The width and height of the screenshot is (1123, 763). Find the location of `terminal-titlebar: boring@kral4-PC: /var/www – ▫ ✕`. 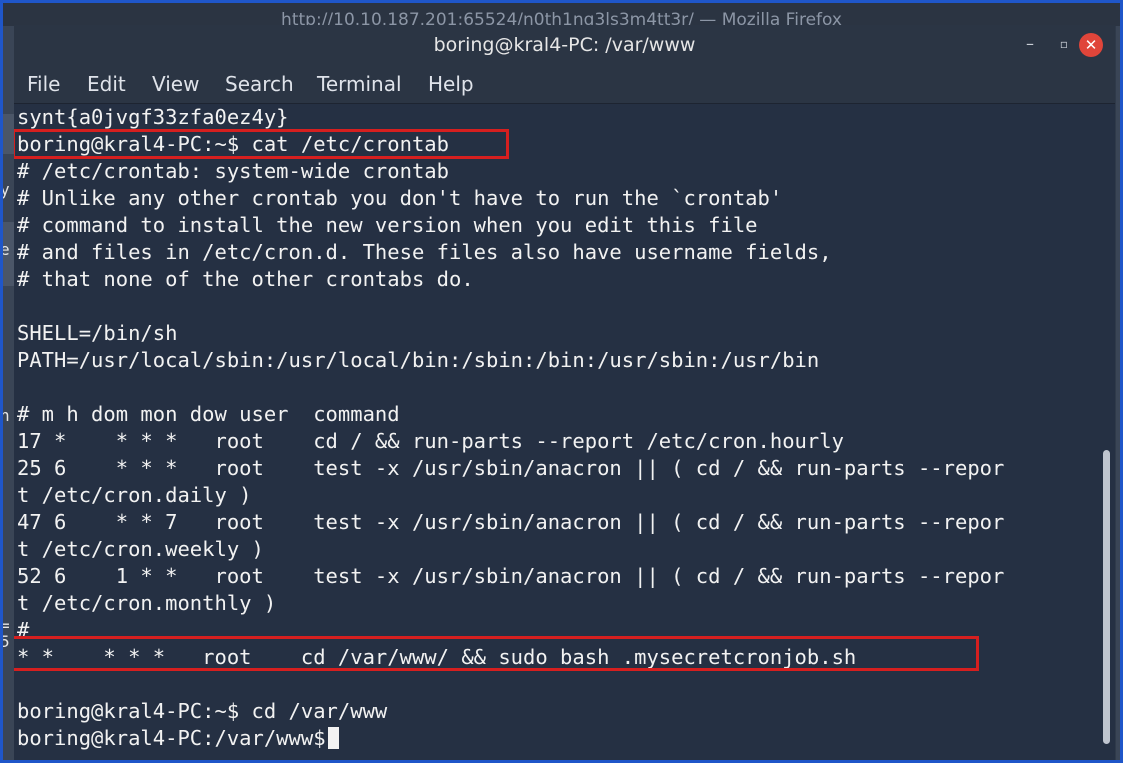

terminal-titlebar: boring@kral4-PC: /var/www – ▫ ✕ is located at coordinates (564, 45).